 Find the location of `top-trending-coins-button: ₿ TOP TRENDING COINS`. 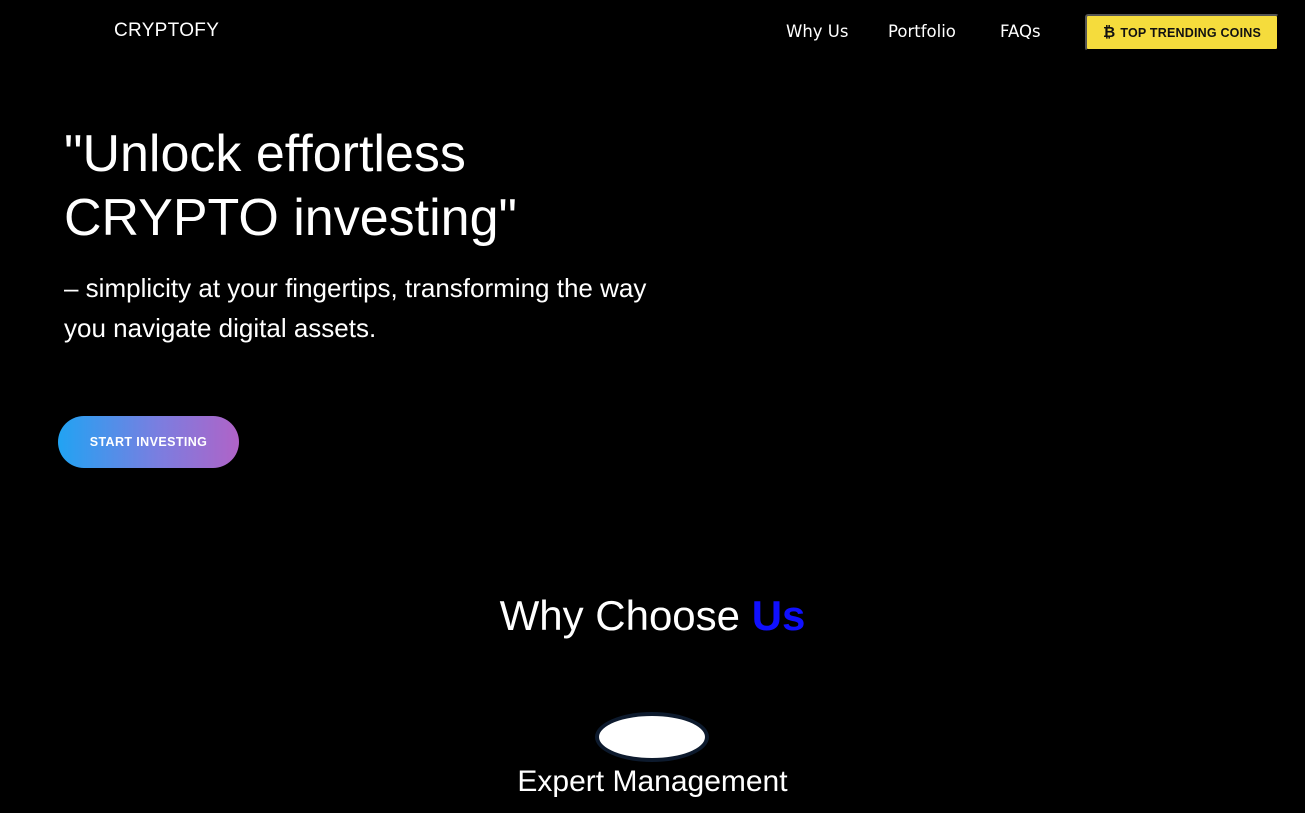

top-trending-coins-button: ₿ TOP TRENDING COINS is located at coordinates (1182, 32).